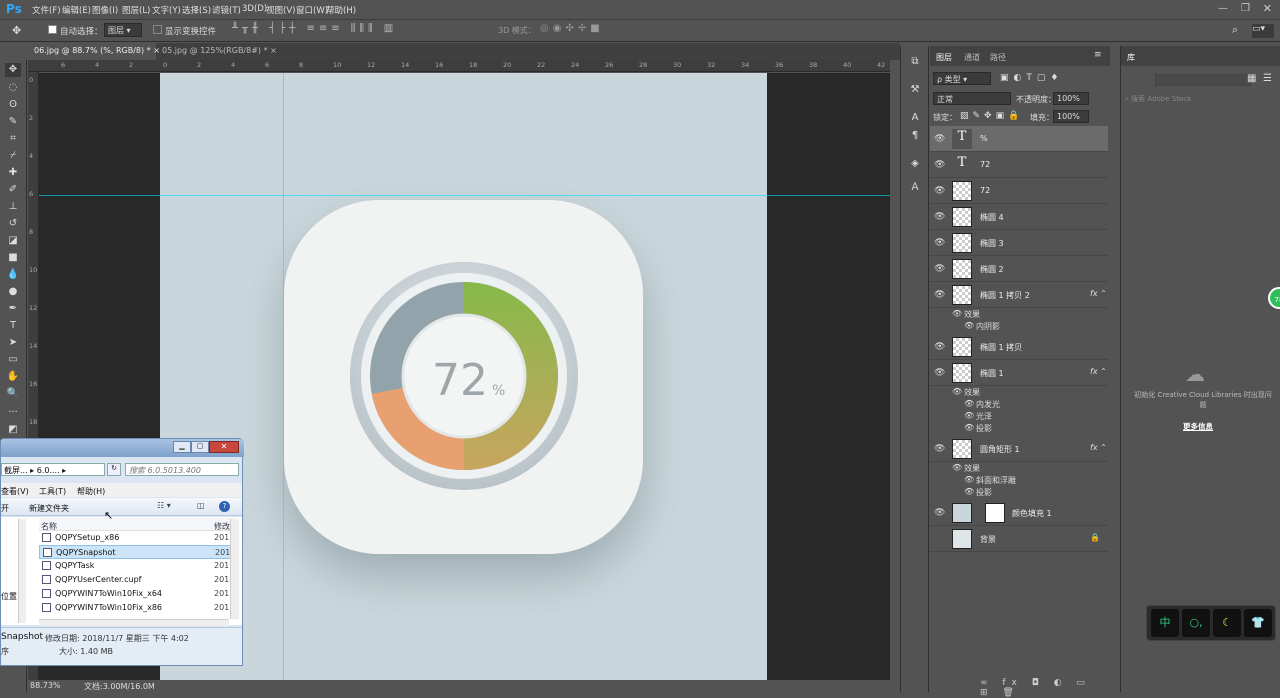  I want to click on ime-moon-button: ☾, so click(1227, 623).